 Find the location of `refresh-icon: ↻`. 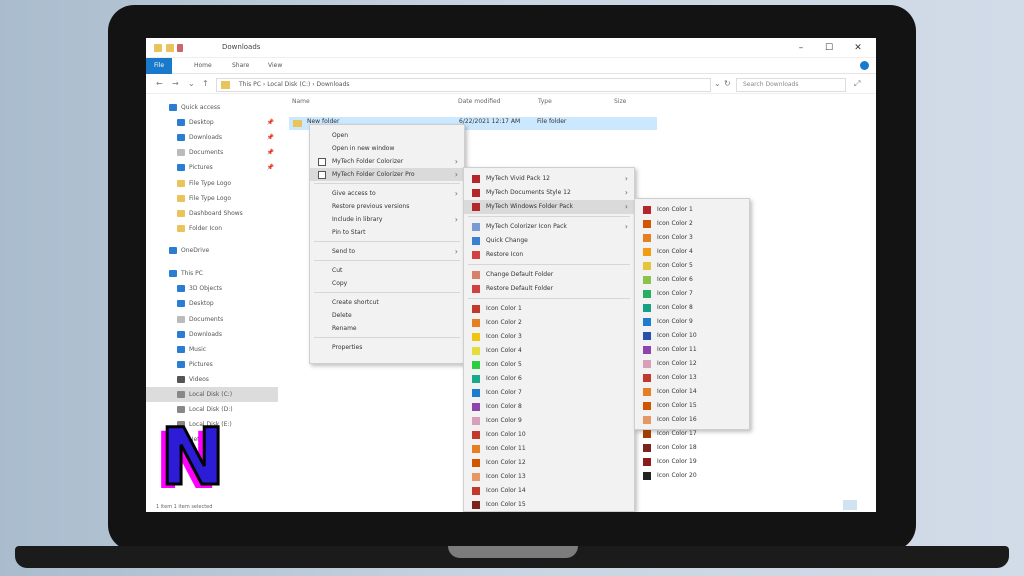

refresh-icon: ↻ is located at coordinates (727, 83).